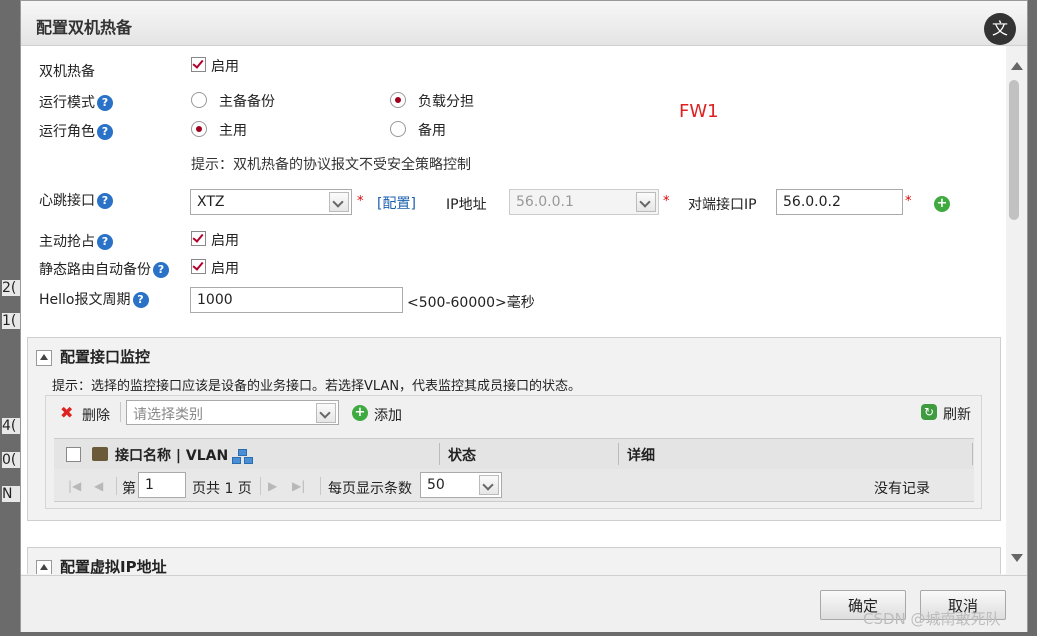 The image size is (1037, 636). I want to click on hot-standby-checkbox-label: 启用, so click(225, 67).